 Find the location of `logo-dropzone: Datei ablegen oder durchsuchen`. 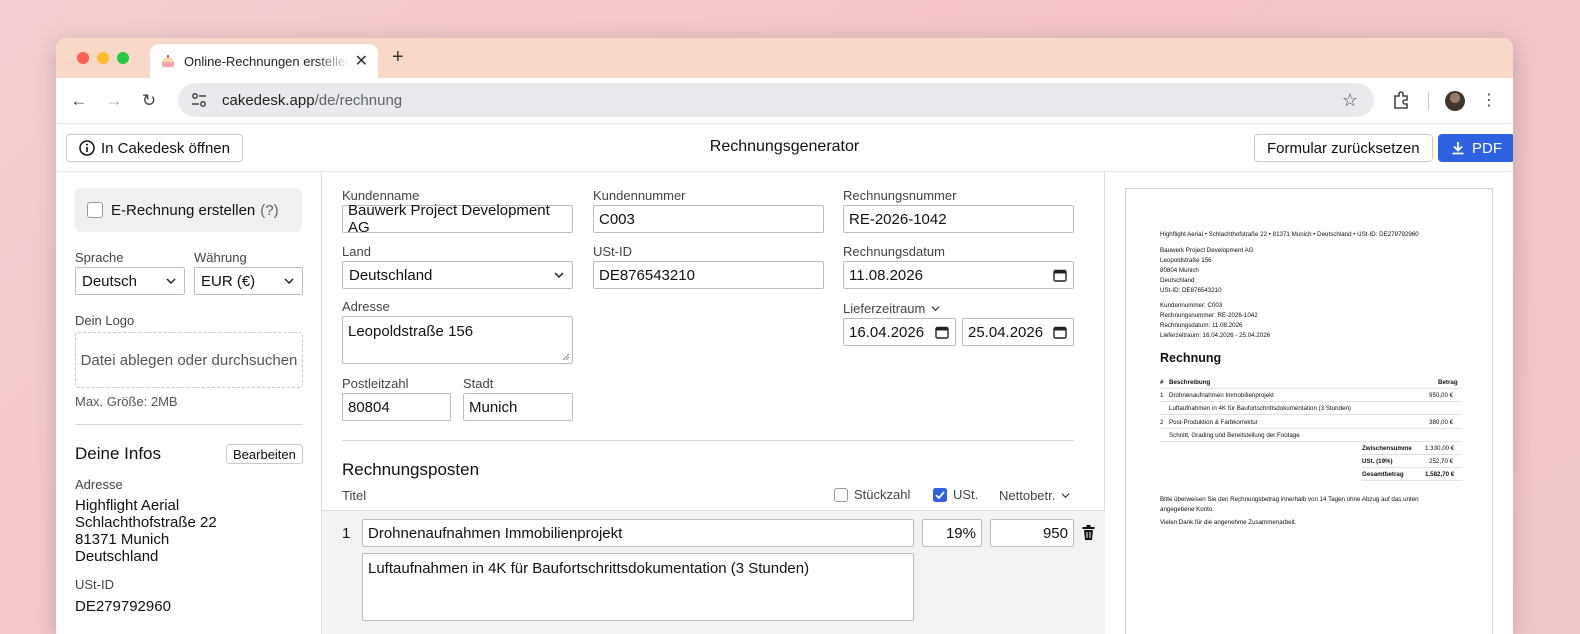

logo-dropzone: Datei ablegen oder durchsuchen is located at coordinates (189, 360).